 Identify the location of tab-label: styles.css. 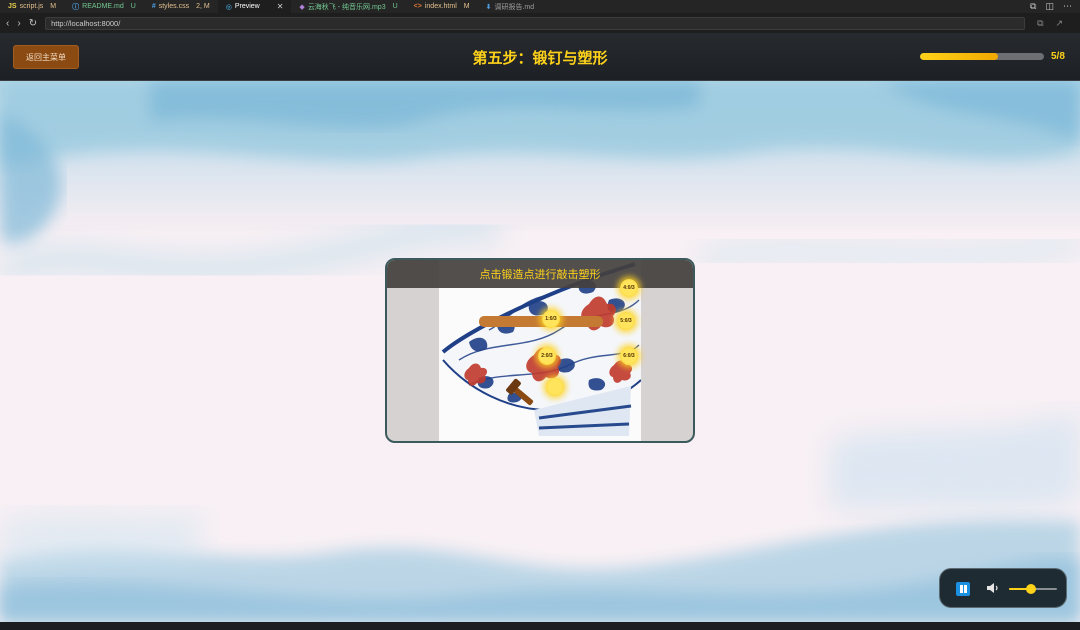
(174, 6).